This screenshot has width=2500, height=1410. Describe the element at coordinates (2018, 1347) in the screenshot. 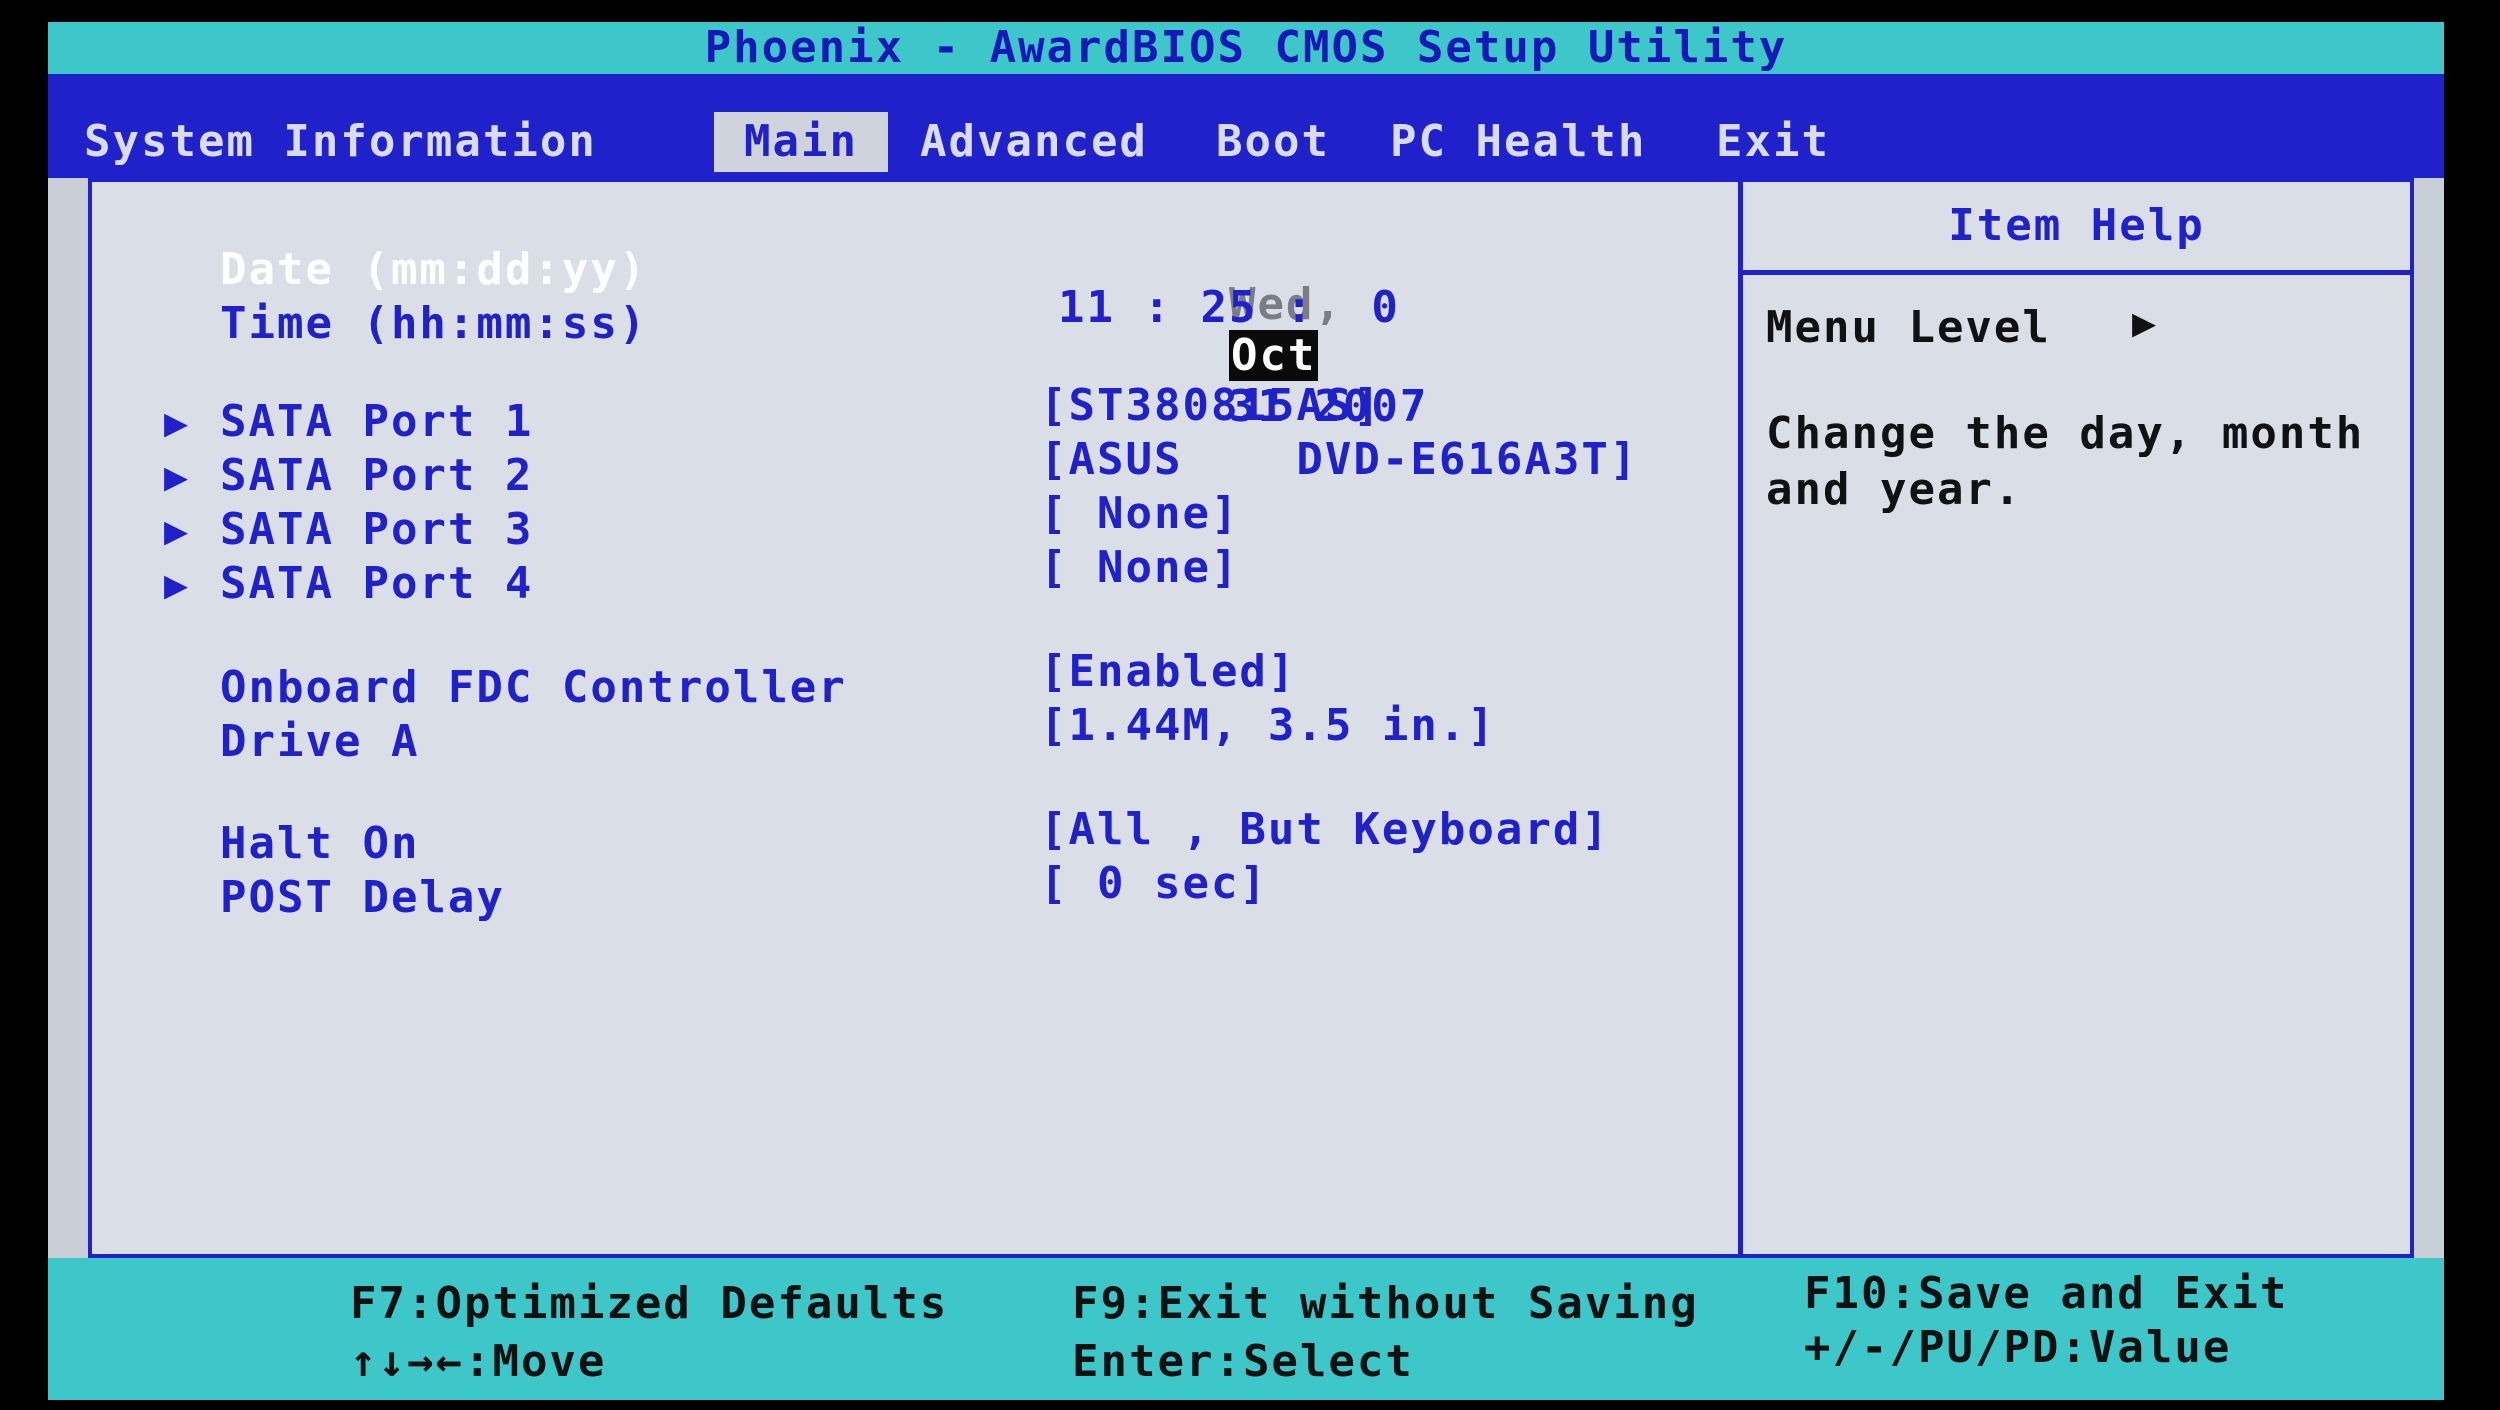

I see `value-keys: +/-/PU/PD:Value` at that location.